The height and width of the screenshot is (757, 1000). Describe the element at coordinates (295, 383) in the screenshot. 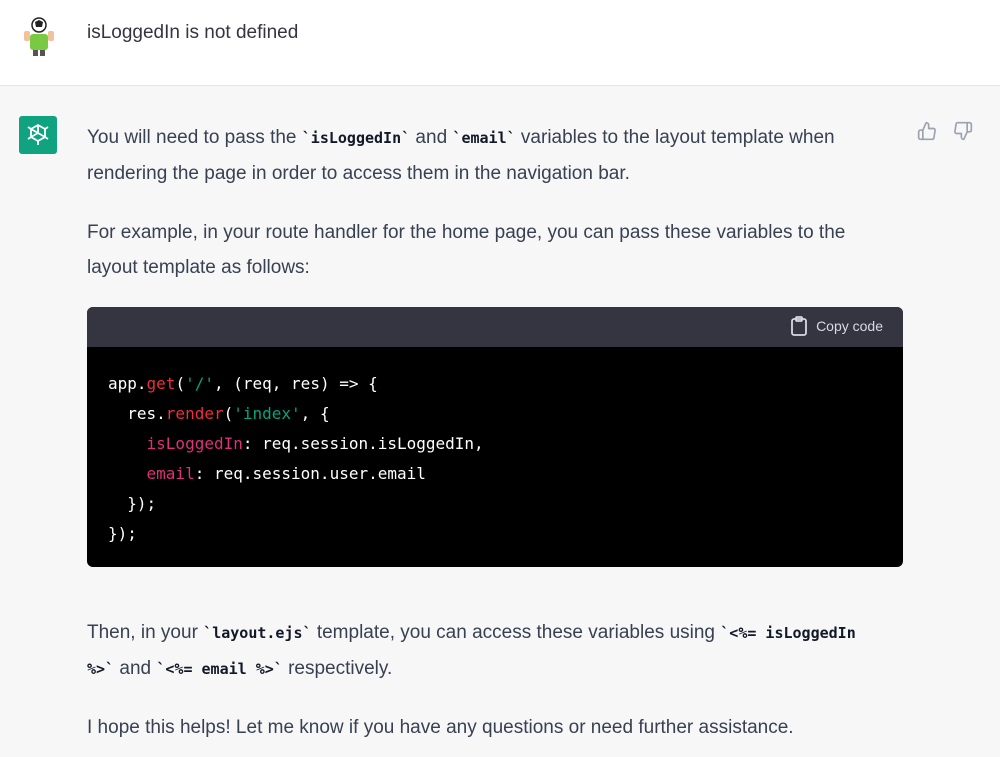

I see `code-token: , (req, res) => {` at that location.